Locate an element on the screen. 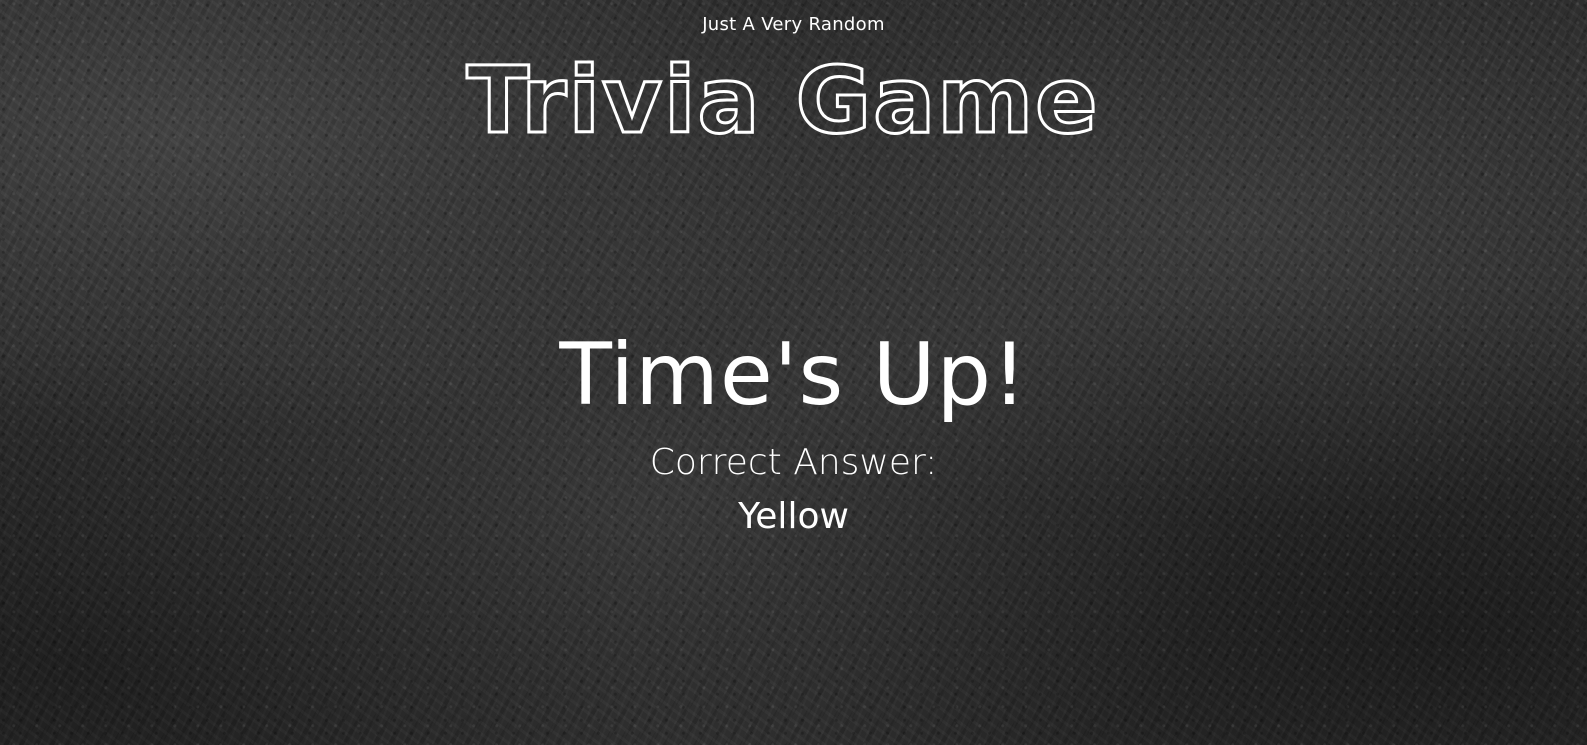 The image size is (1587, 745). trivia-game-logo: Trivia Game Trivia Game is located at coordinates (783, 96).